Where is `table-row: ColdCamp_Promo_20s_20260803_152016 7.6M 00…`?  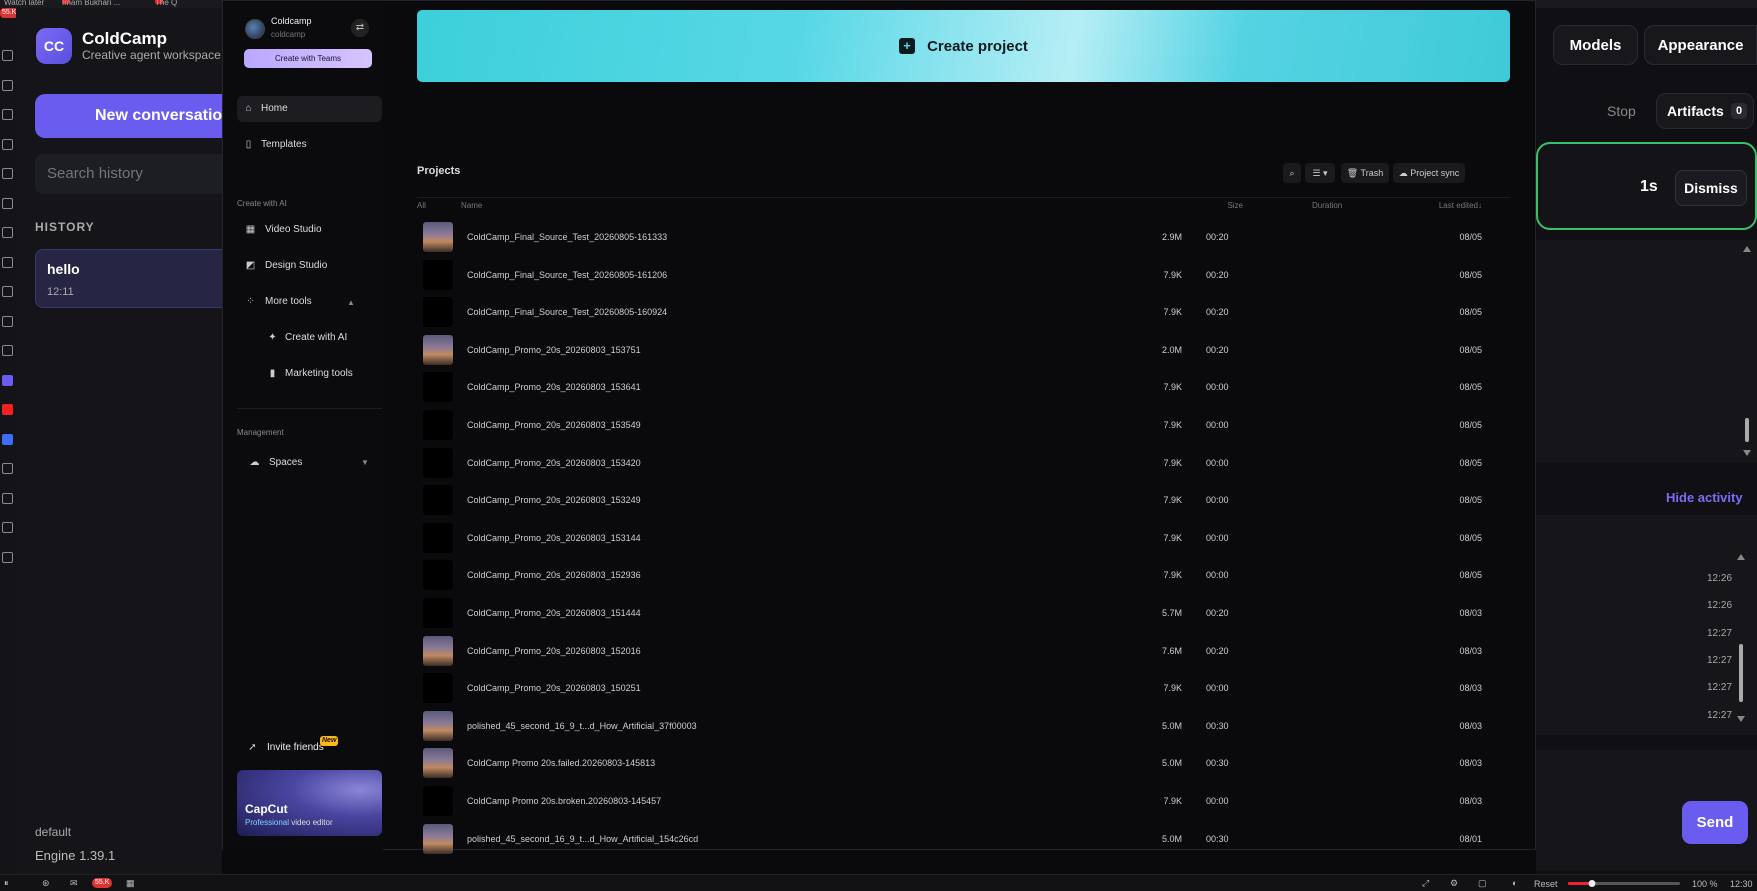
table-row: ColdCamp_Promo_20s_20260803_152016 7.6M 00… is located at coordinates (963, 648).